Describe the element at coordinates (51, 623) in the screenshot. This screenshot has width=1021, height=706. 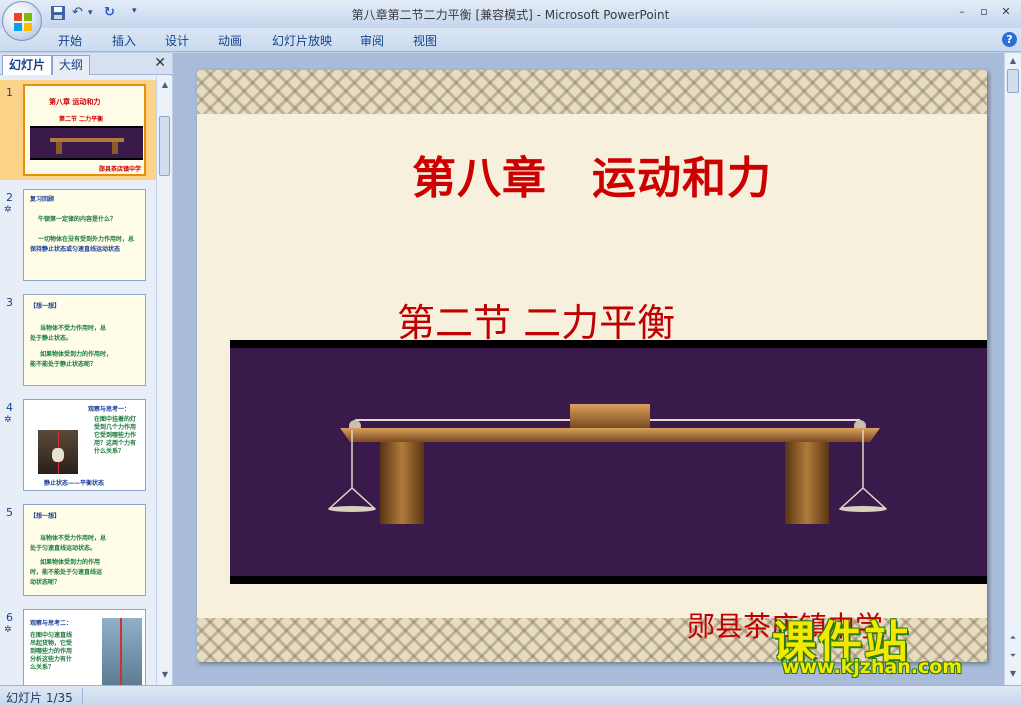
I see `thumb-line: 观察与思考二：` at that location.